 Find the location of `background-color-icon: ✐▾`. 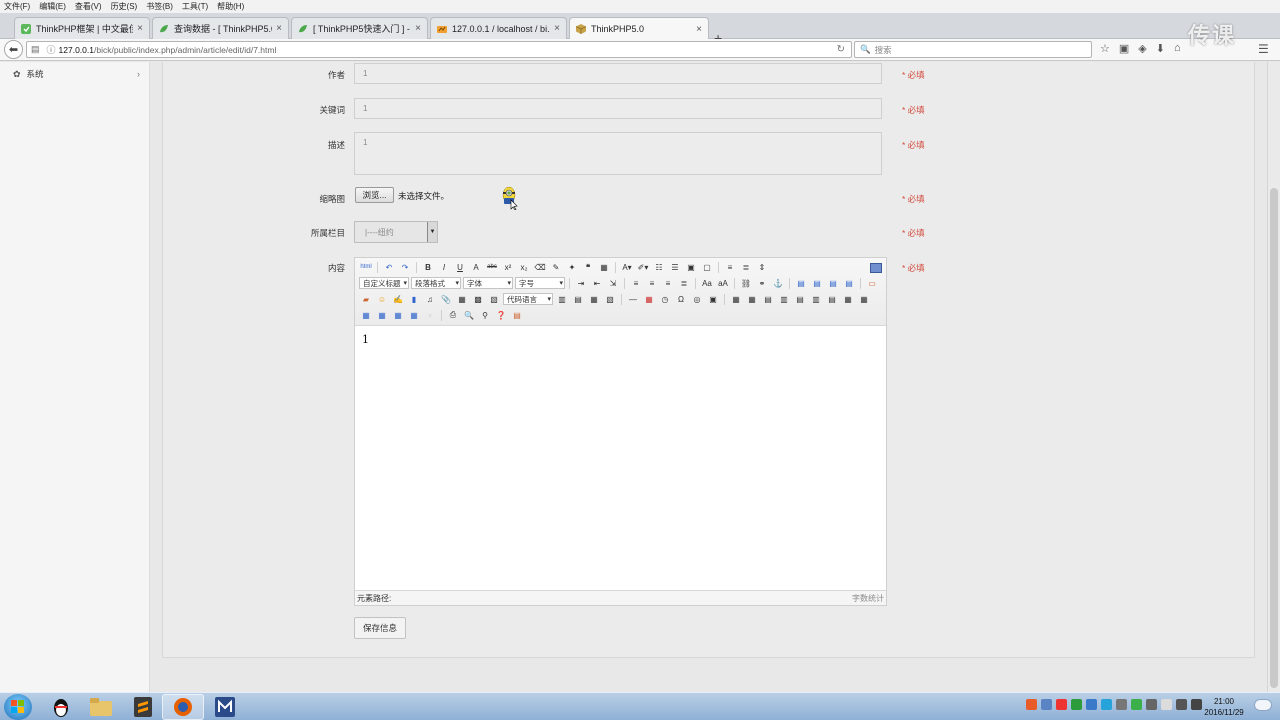

background-color-icon: ✐▾ is located at coordinates (643, 267).